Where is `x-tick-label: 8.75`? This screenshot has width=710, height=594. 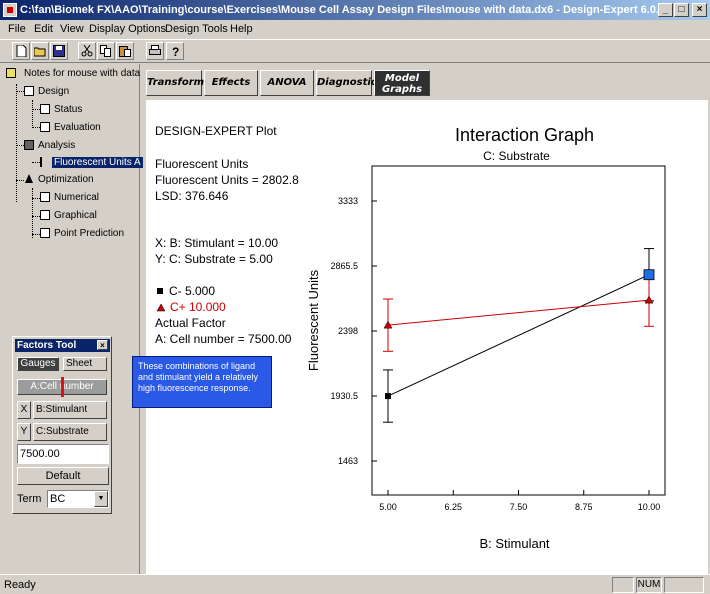
x-tick-label: 8.75 is located at coordinates (584, 507).